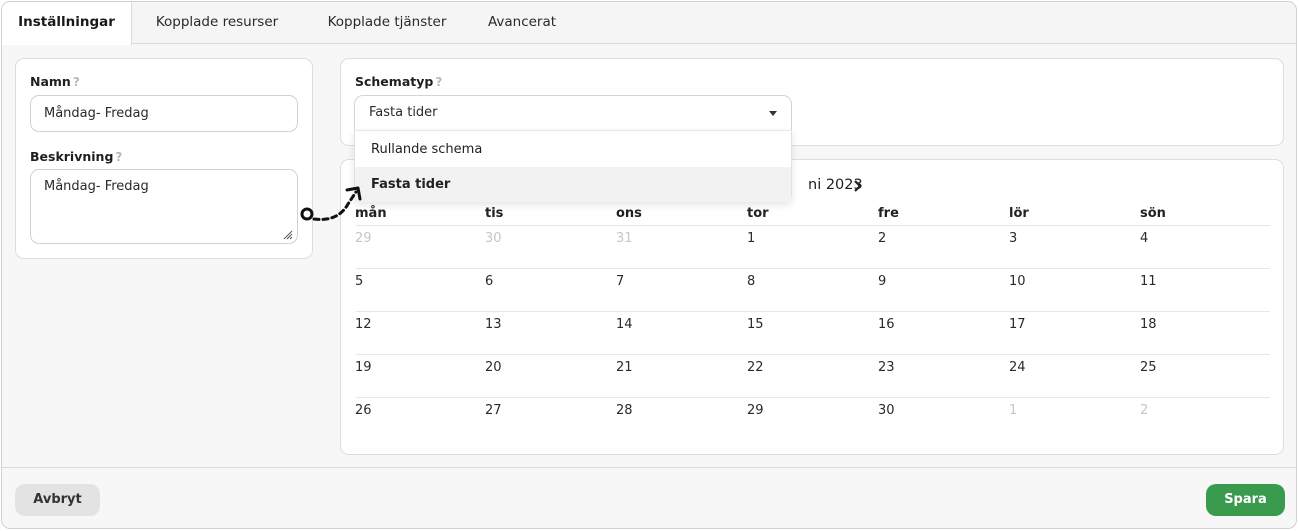 This screenshot has width=1299, height=531. I want to click on calendar-day: 23, so click(886, 367).